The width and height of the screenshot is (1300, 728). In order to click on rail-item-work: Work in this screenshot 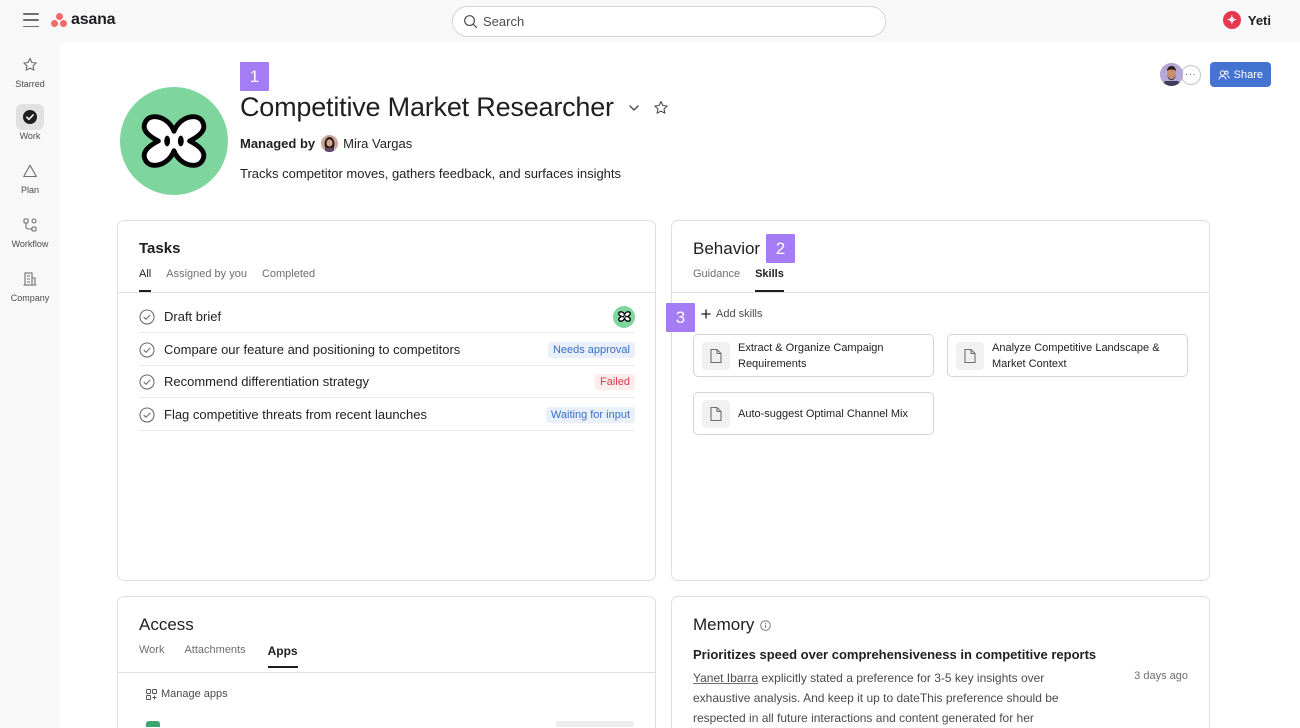, I will do `click(30, 122)`.